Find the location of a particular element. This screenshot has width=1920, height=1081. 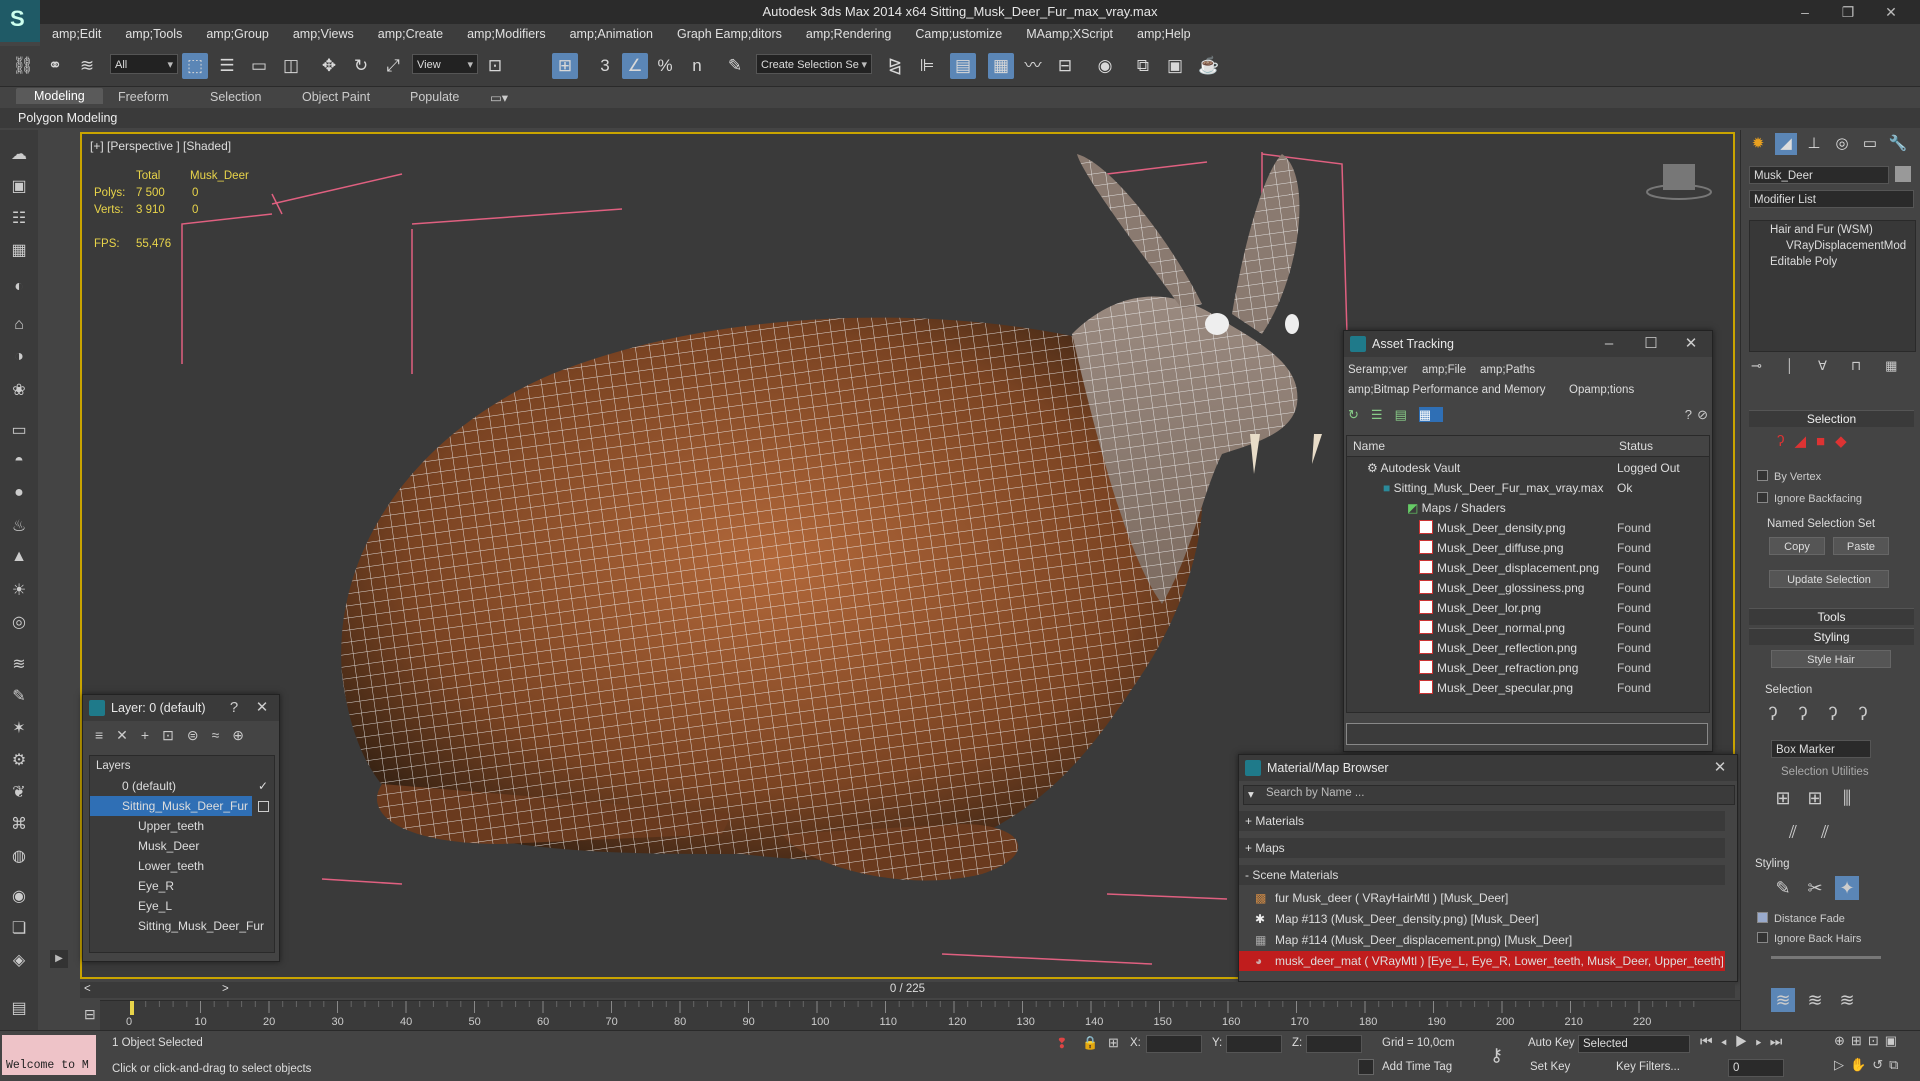

by-vertex-checkbox: By Vertex is located at coordinates (1789, 476).